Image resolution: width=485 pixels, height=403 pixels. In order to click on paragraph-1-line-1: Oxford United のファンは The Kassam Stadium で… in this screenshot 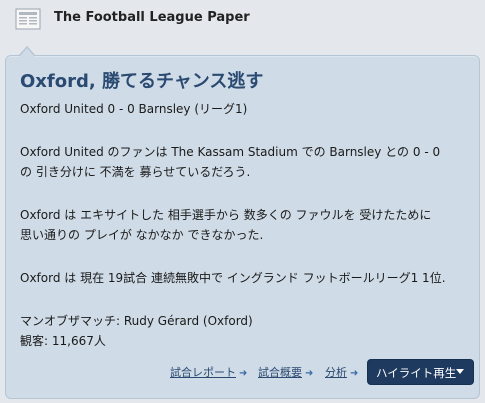, I will do `click(230, 152)`.